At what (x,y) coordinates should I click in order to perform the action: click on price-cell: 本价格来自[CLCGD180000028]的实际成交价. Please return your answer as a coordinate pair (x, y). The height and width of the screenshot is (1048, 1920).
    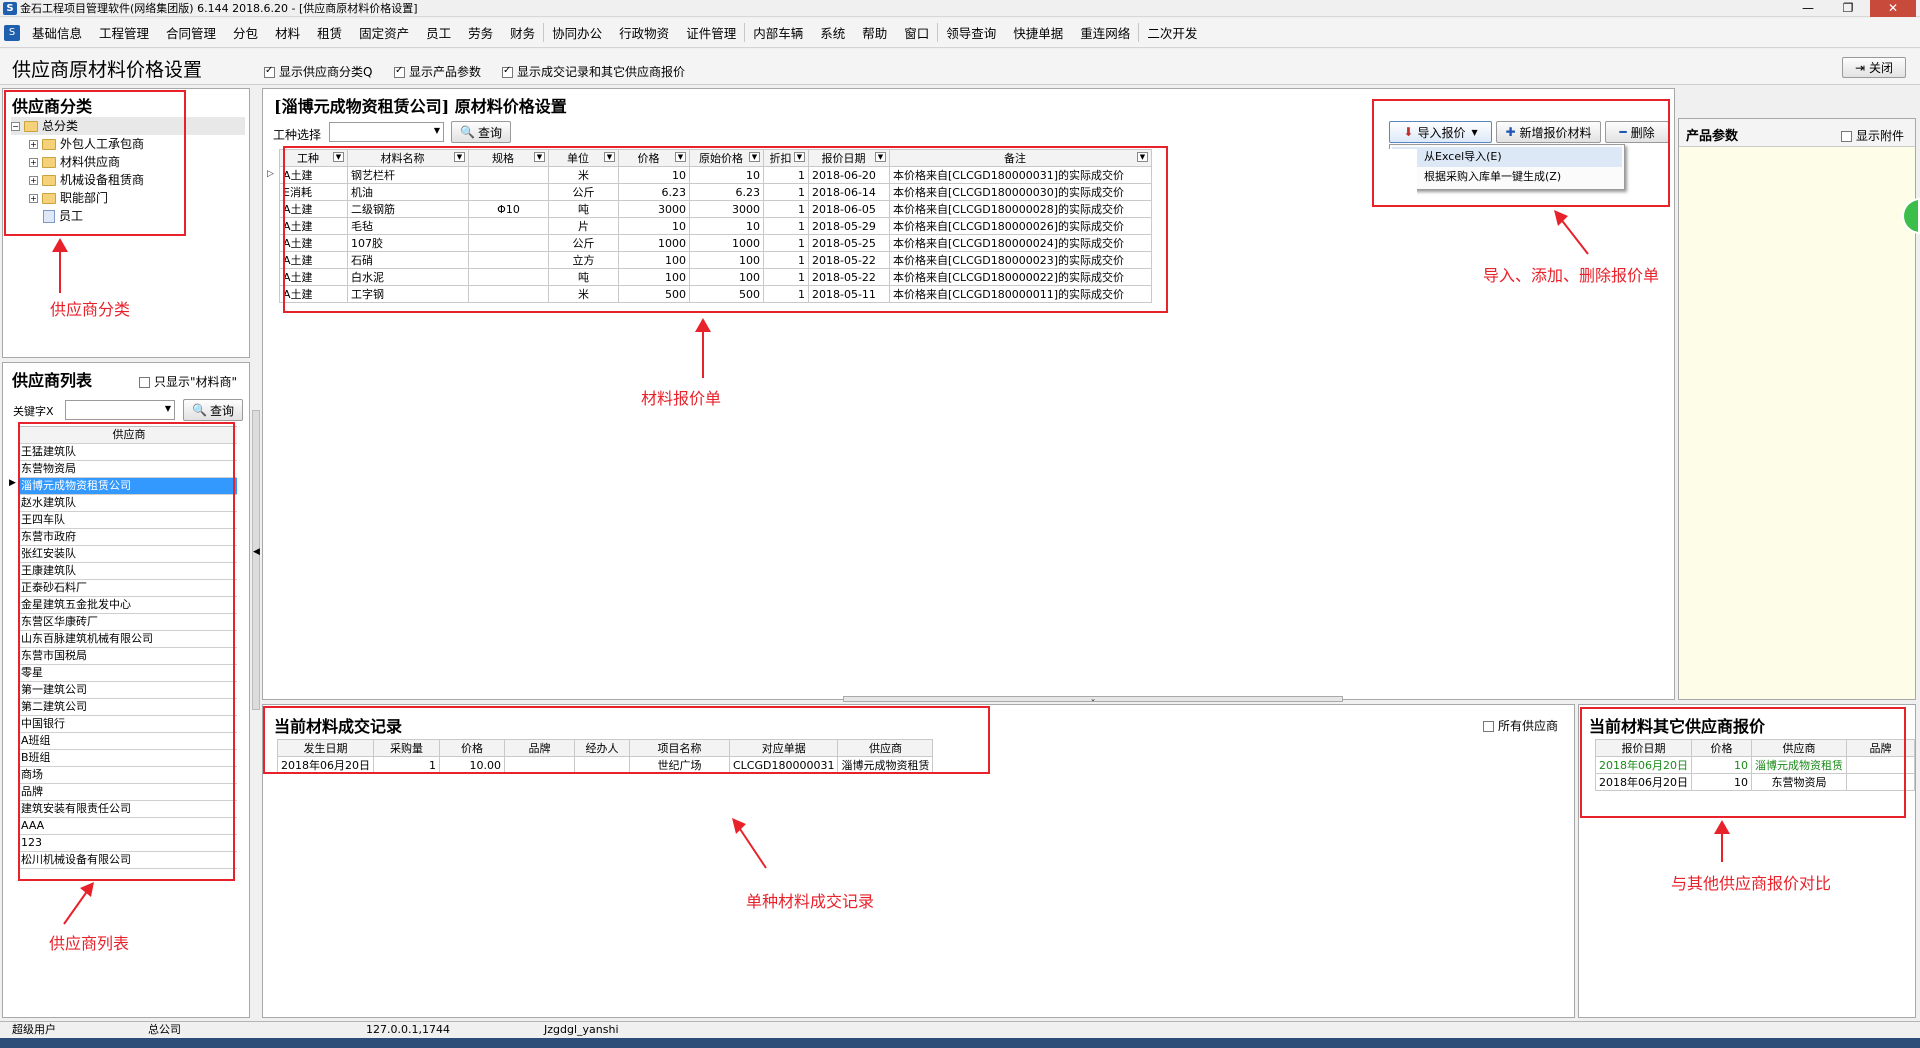
    Looking at the image, I should click on (1020, 209).